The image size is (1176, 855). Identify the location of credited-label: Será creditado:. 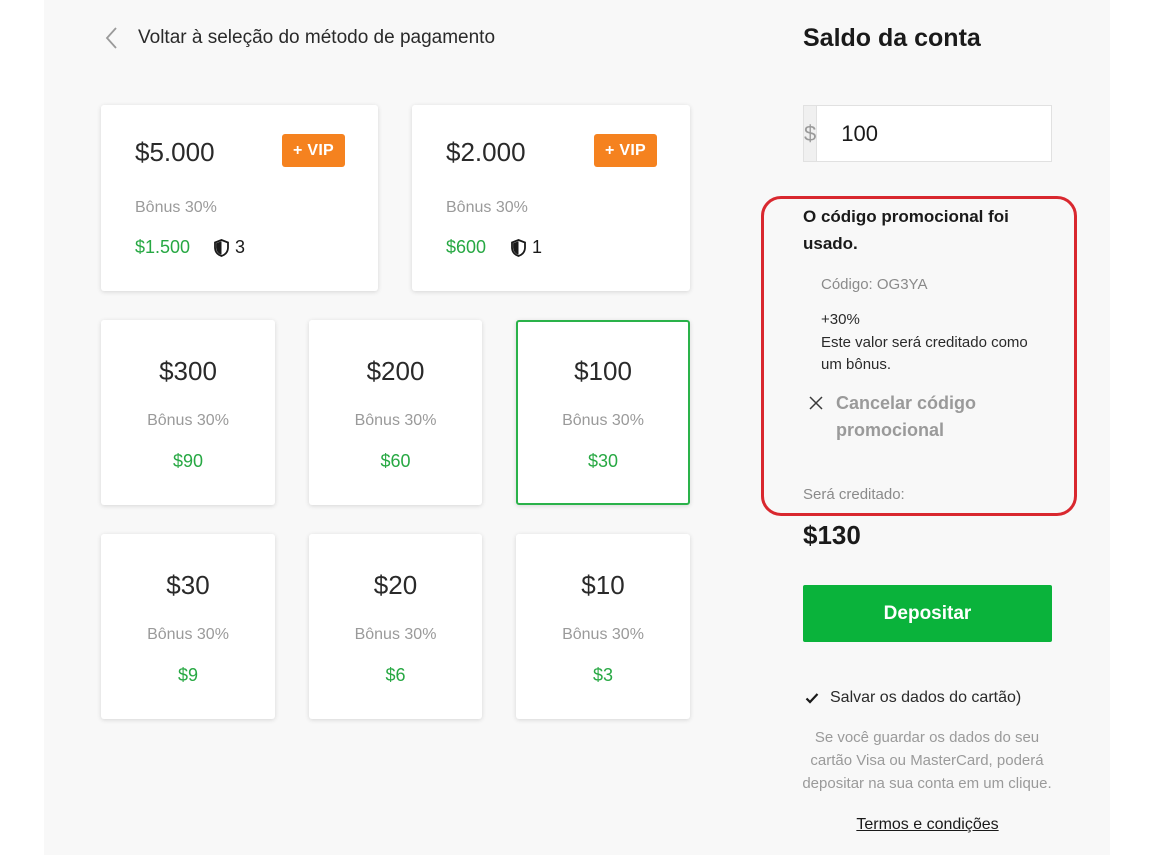
(854, 494).